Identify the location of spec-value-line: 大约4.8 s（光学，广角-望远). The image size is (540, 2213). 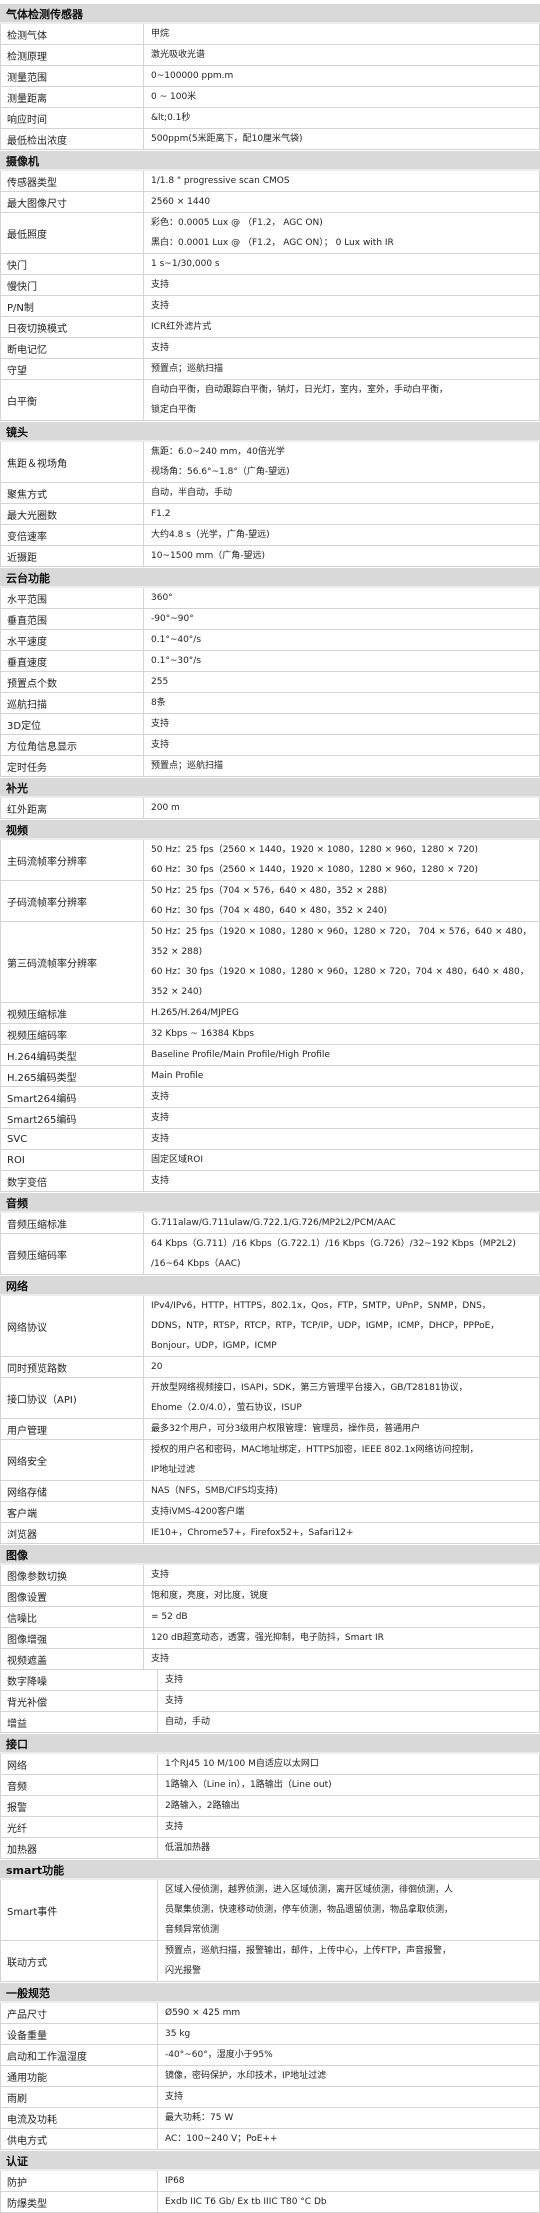
(210, 535).